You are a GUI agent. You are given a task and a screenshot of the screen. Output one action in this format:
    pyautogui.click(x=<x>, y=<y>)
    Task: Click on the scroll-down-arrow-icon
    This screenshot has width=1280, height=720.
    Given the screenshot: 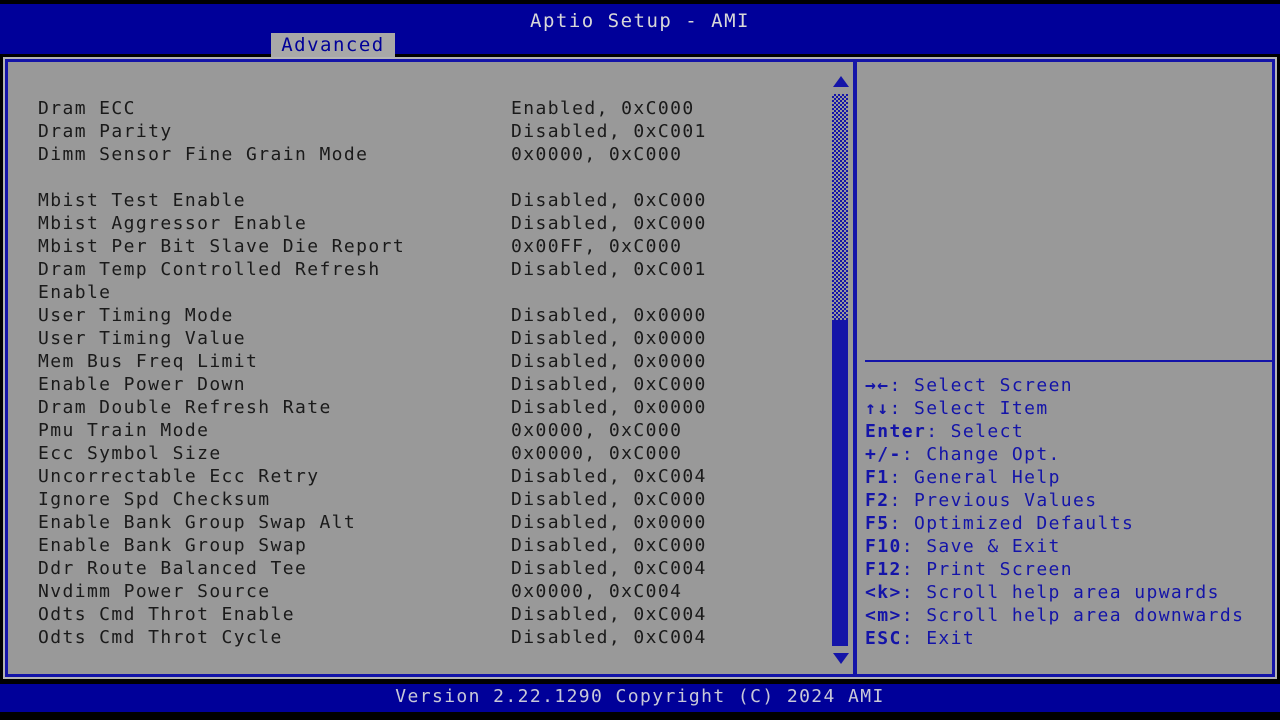 What is the action you would take?
    pyautogui.click(x=841, y=658)
    